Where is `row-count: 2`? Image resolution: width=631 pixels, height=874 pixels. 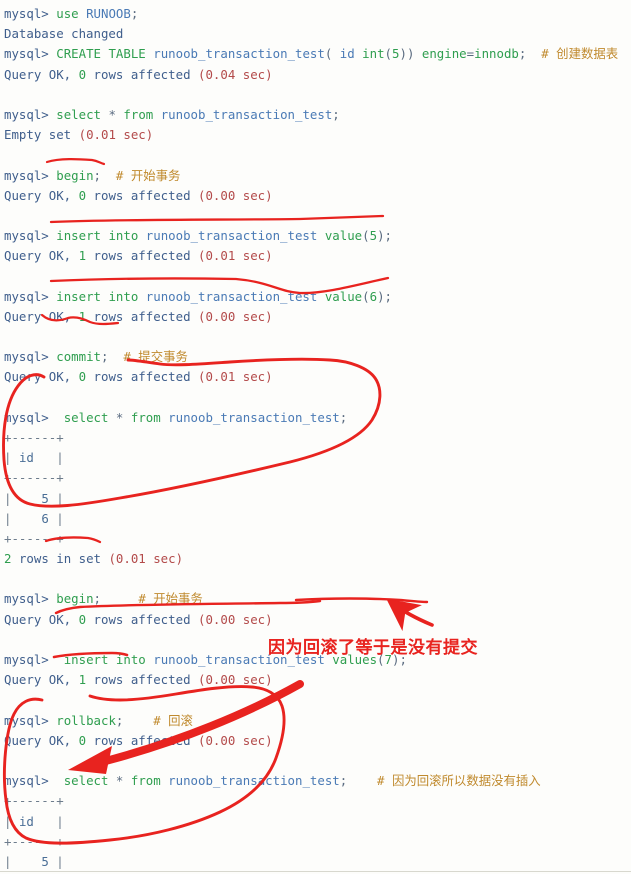 row-count: 2 is located at coordinates (8, 559).